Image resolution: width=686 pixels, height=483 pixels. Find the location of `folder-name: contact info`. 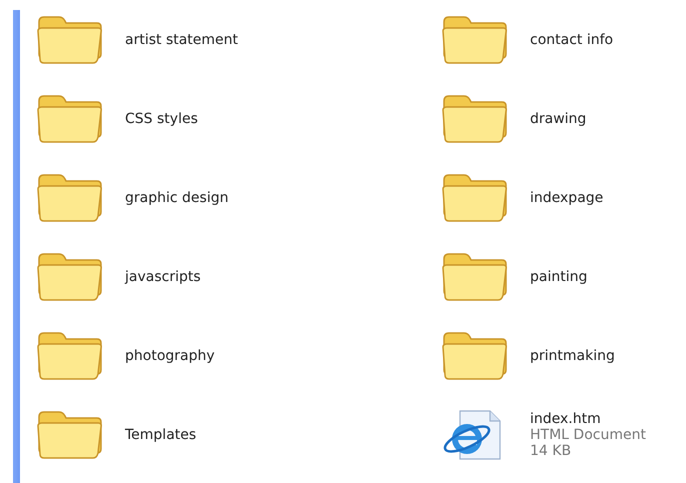

folder-name: contact info is located at coordinates (572, 40).